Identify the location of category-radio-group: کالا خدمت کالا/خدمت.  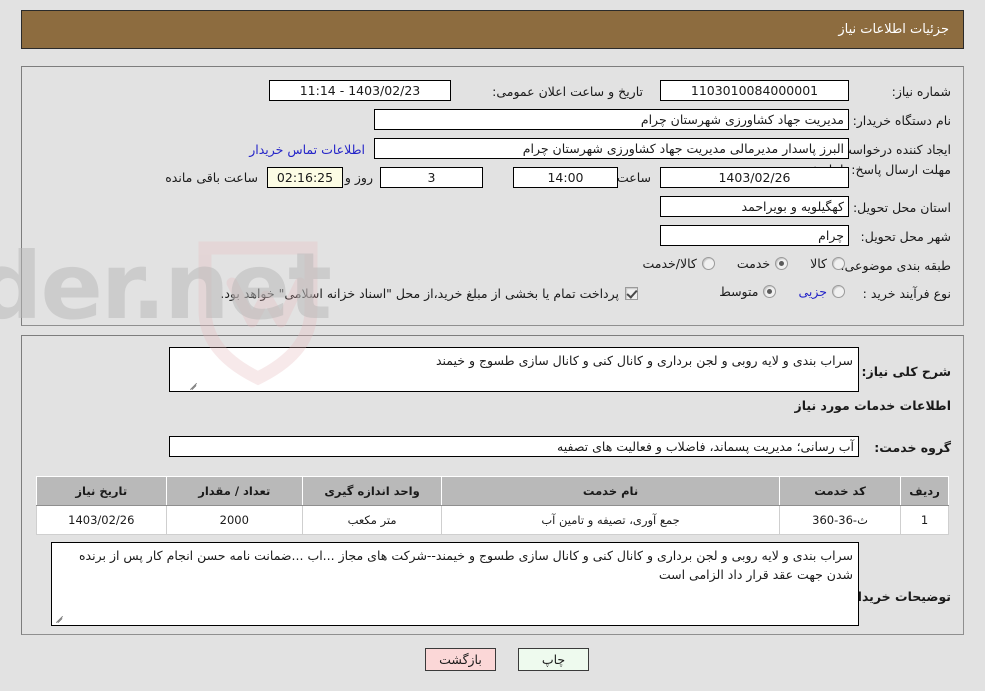
(732, 263).